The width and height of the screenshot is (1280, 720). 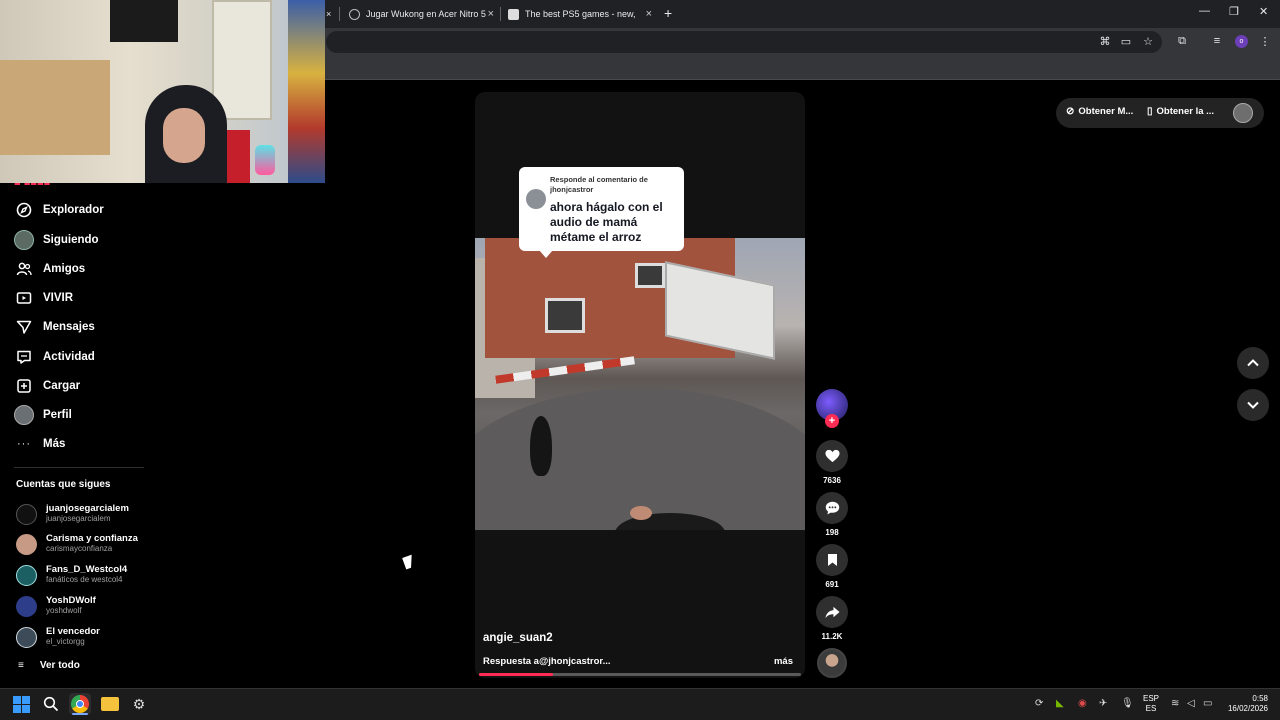 I want to click on comment-button, so click(x=832, y=508).